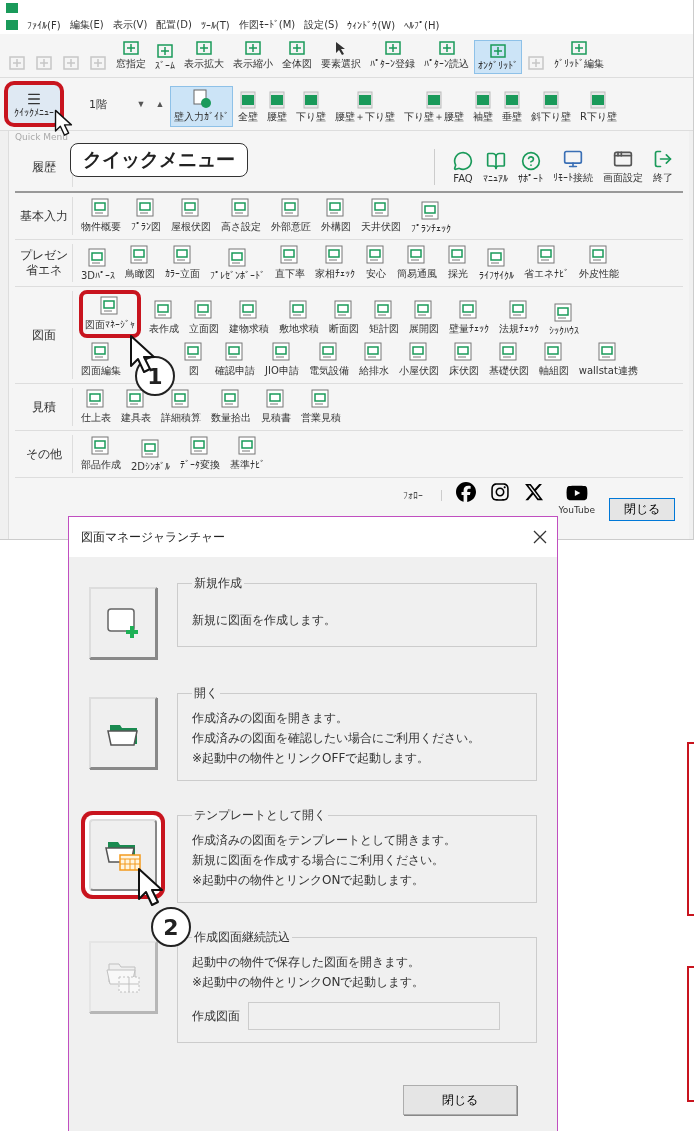 Image resolution: width=694 pixels, height=1131 pixels. I want to click on menu-tile: 壁量ﾁｪｯｸ, so click(469, 318).